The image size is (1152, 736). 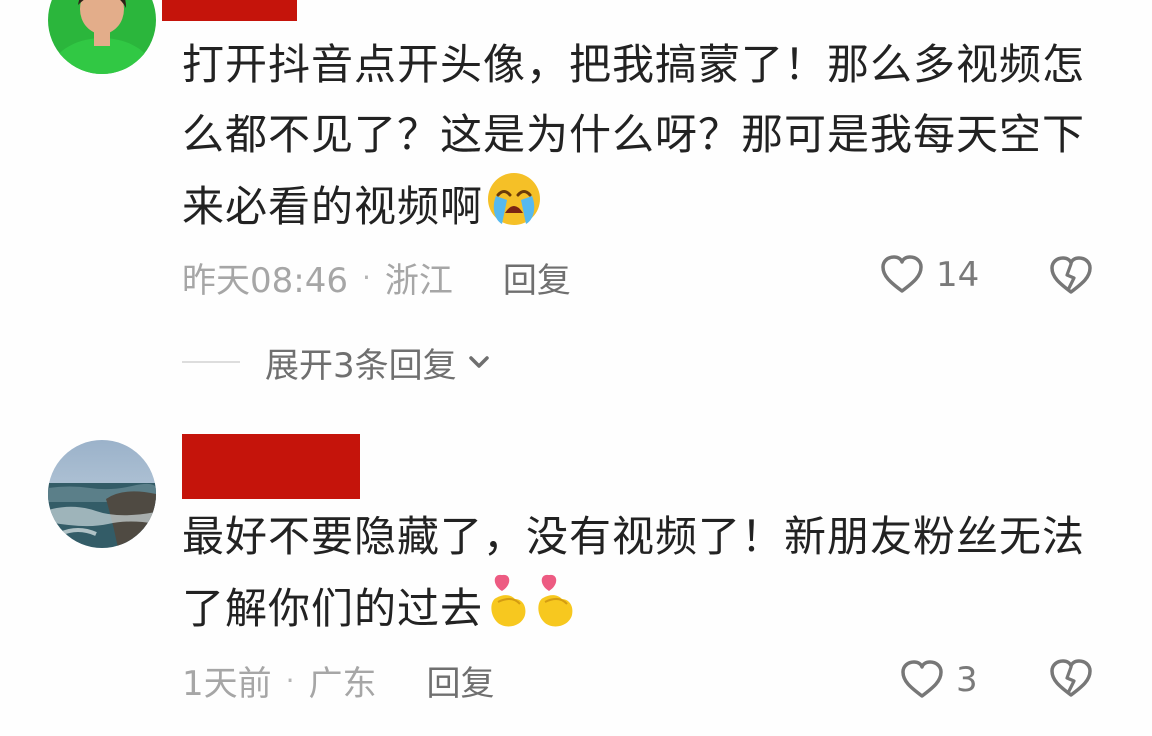 What do you see at coordinates (265, 280) in the screenshot?
I see `comment-time: 昨天08:46` at bounding box center [265, 280].